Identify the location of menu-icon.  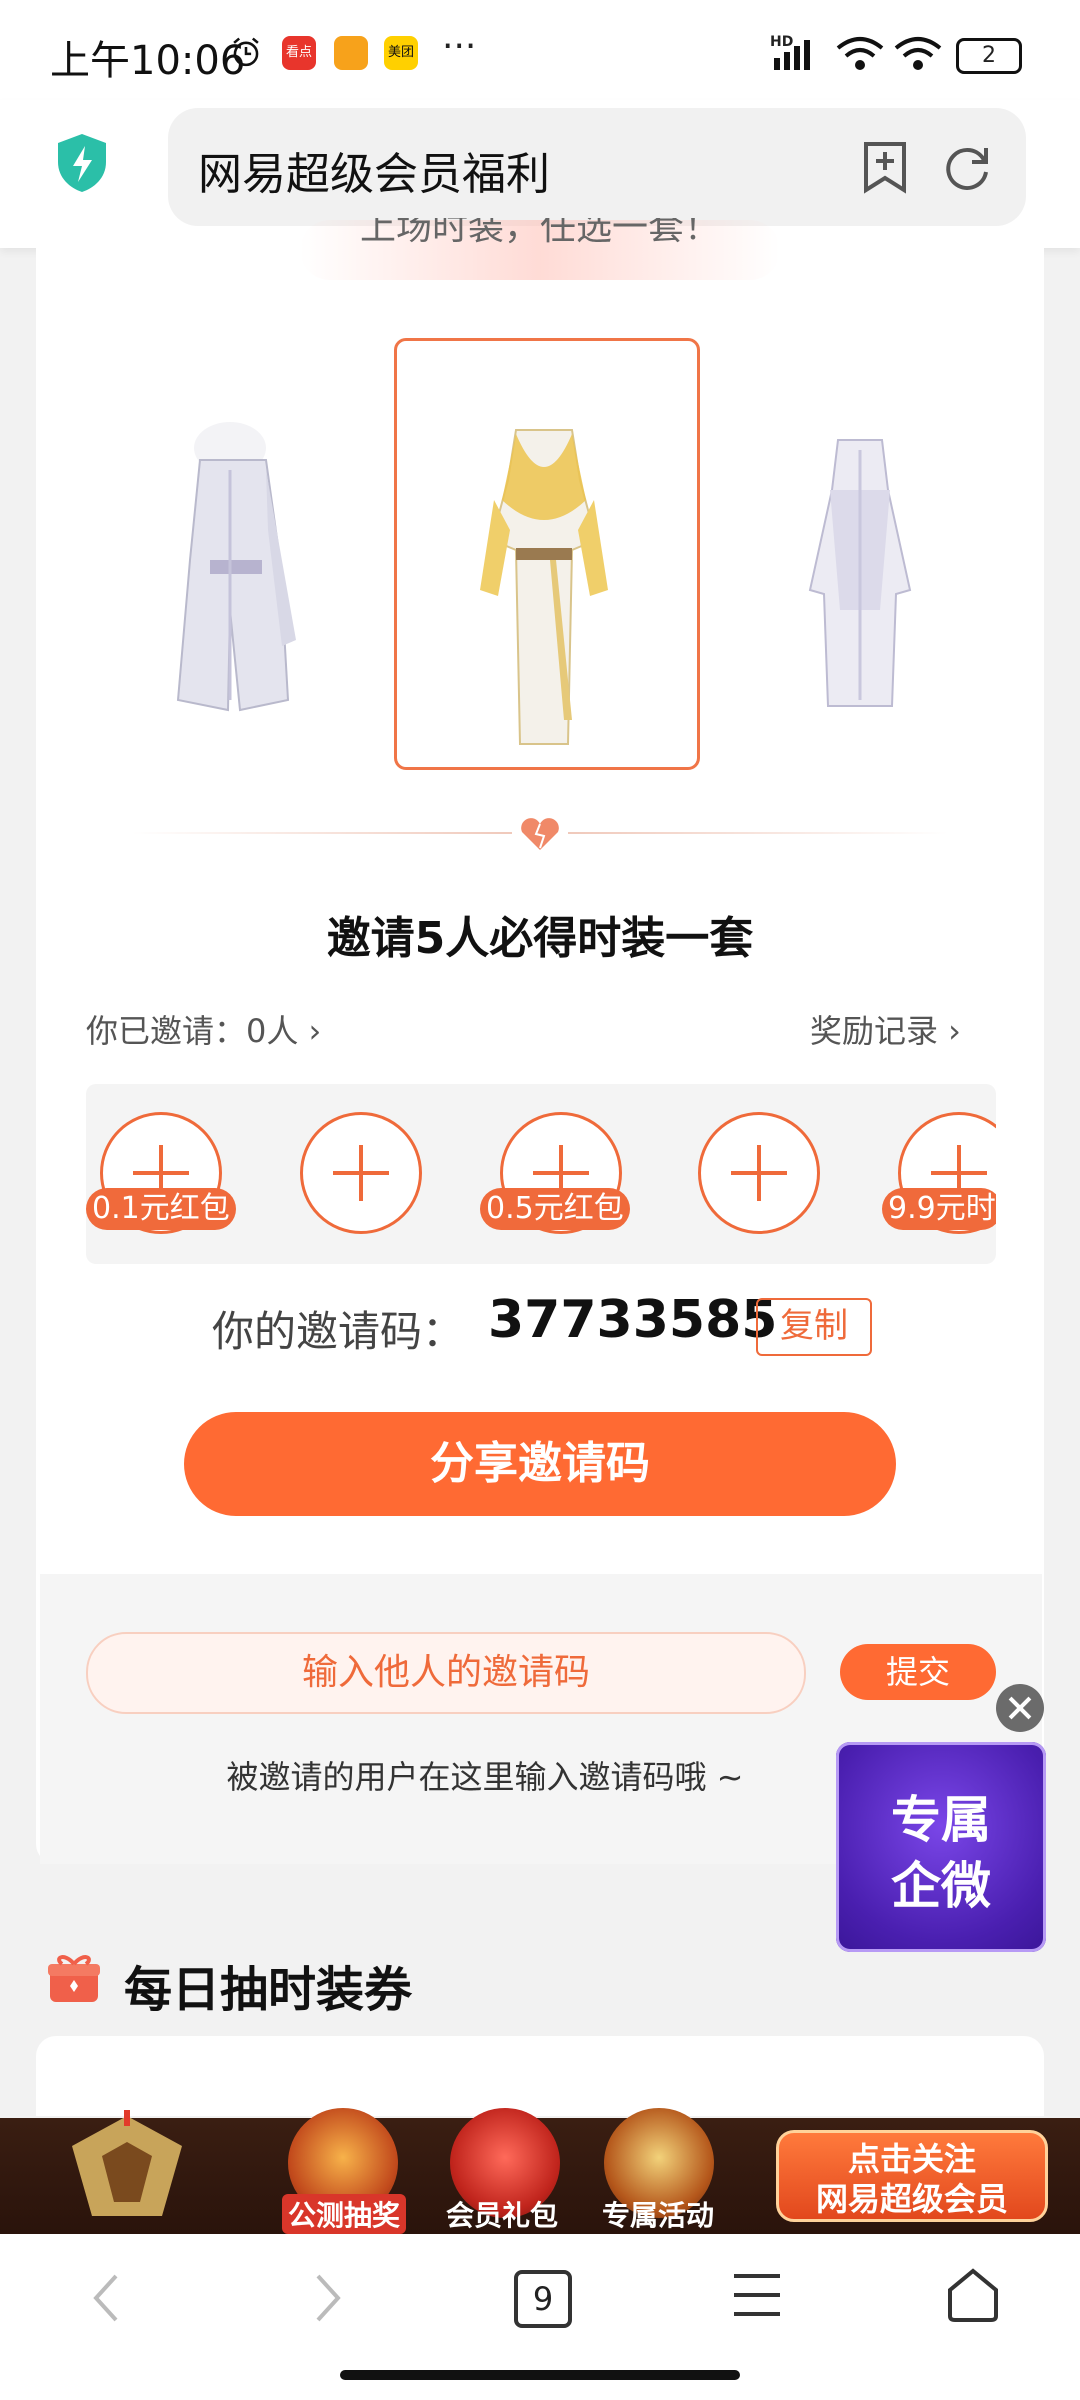
(757, 2295).